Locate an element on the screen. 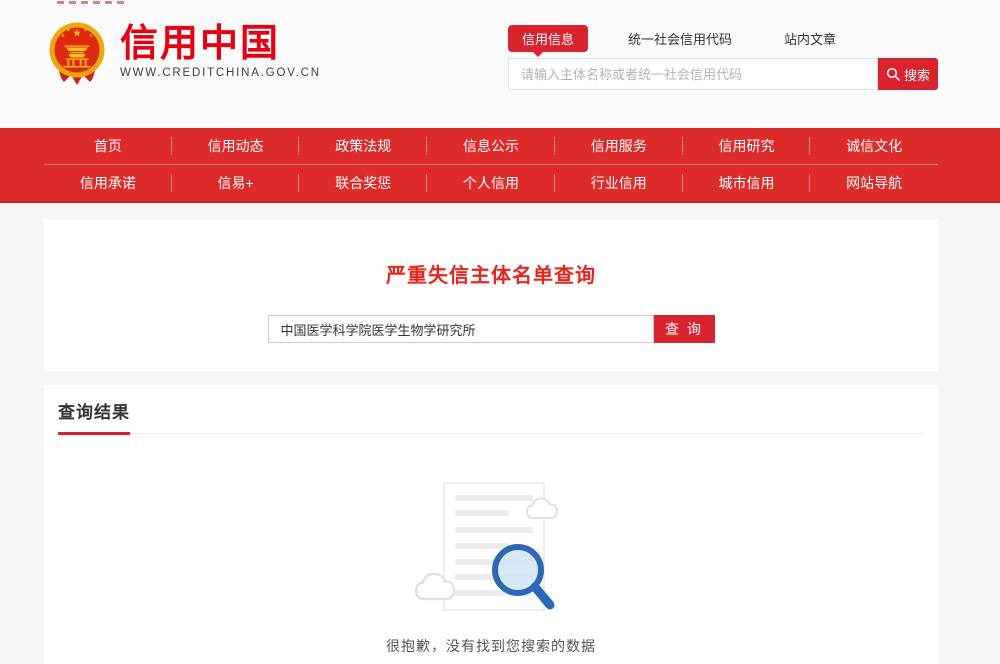 This screenshot has width=1000, height=664. logo-text: 信用中国 WWW.CREDITCHINA.GOV.CN is located at coordinates (220, 50).